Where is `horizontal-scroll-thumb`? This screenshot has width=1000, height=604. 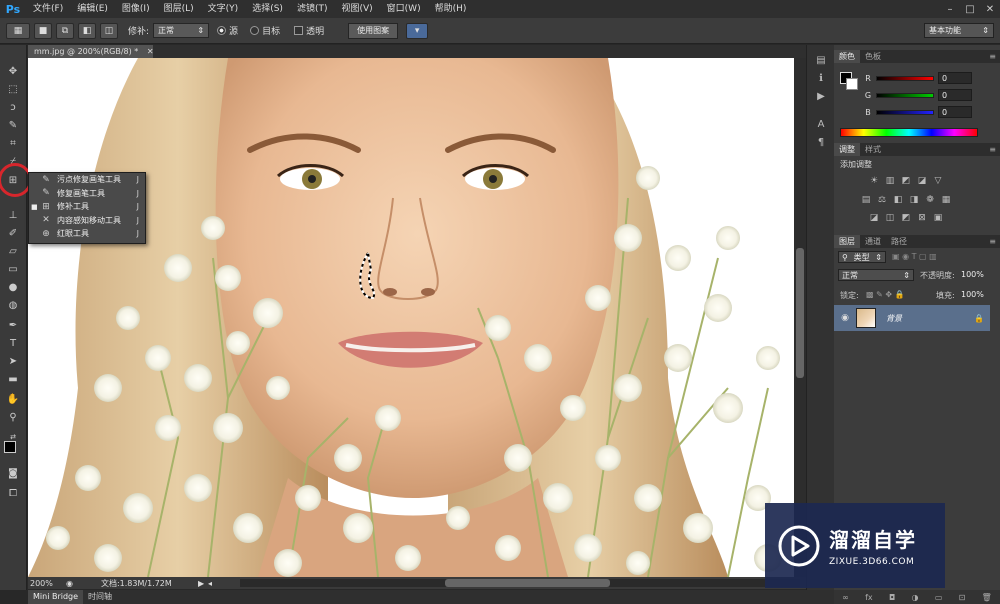 horizontal-scroll-thumb is located at coordinates (527, 583).